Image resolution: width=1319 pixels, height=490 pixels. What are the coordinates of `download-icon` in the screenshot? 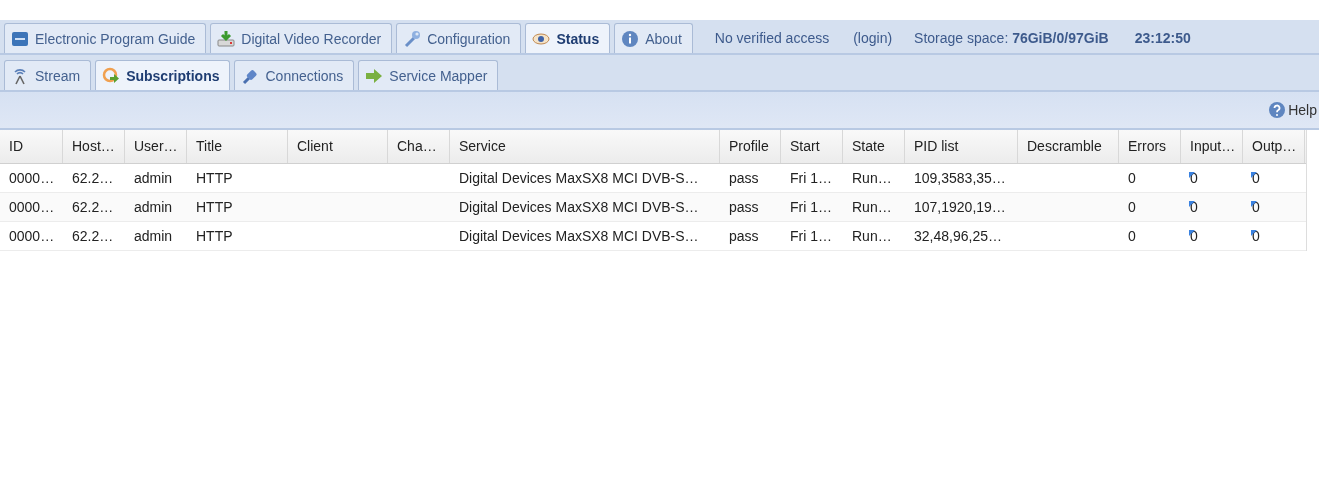 It's located at (226, 38).